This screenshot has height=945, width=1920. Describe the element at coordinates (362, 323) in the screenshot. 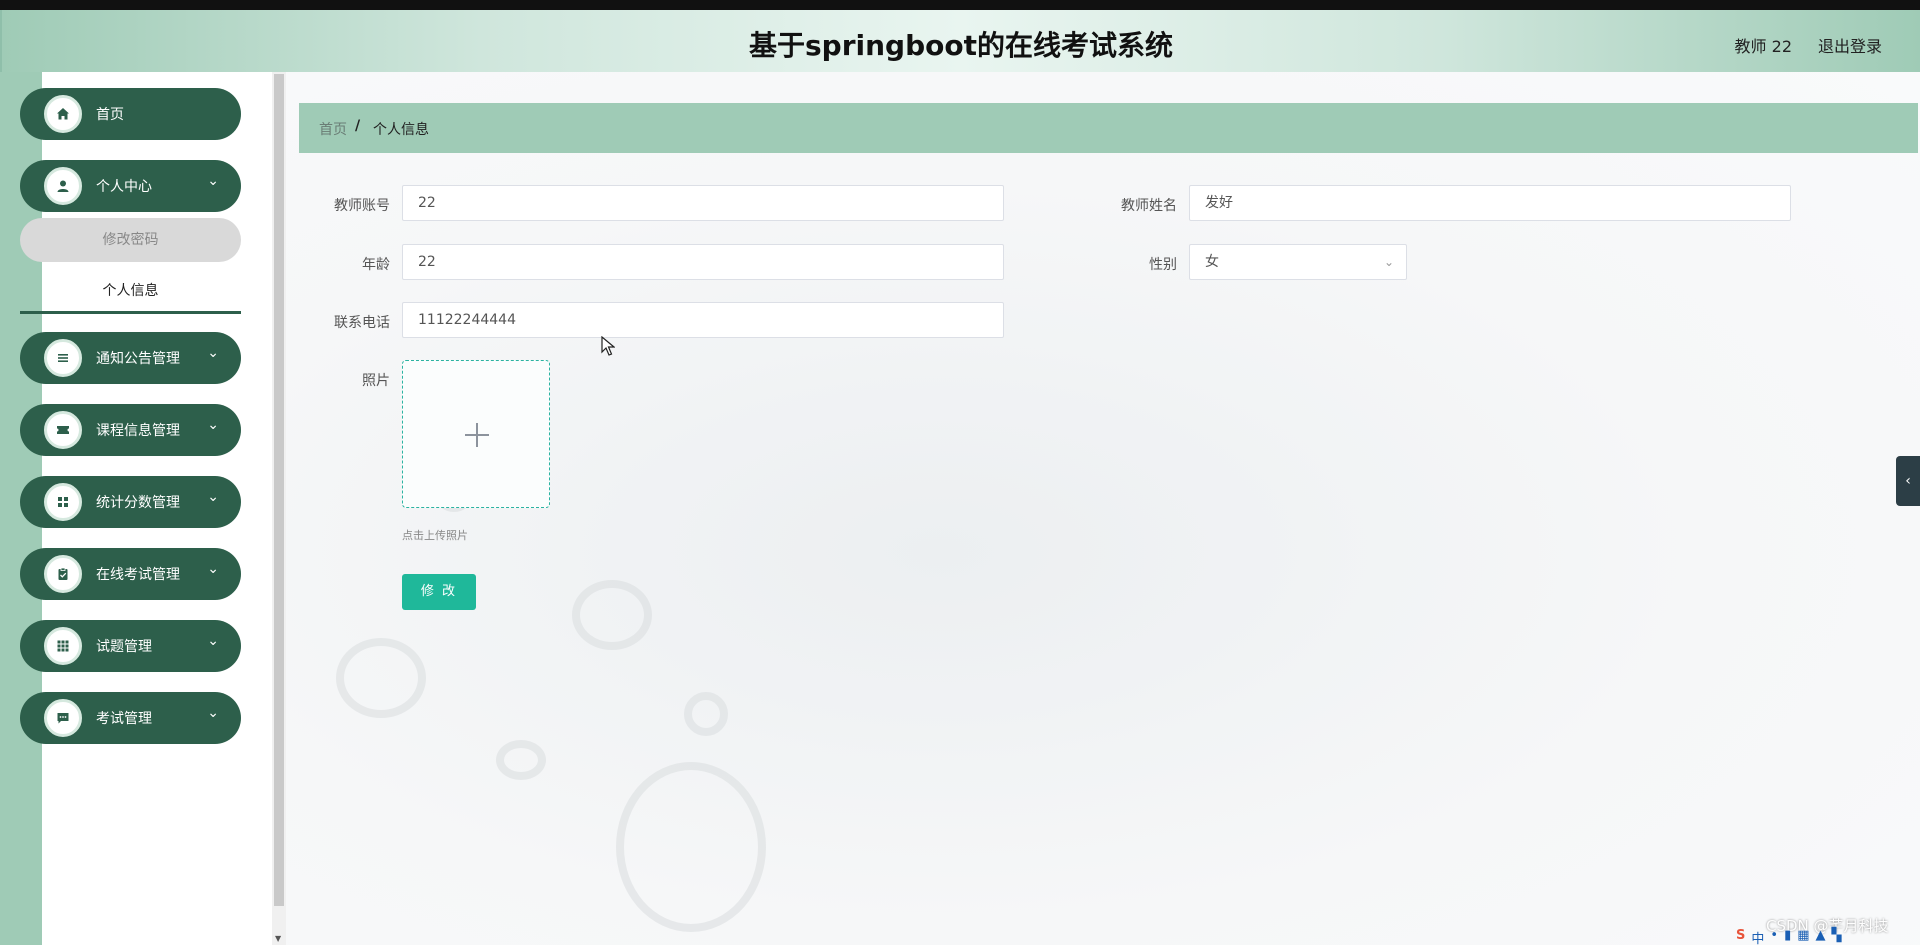

I see `phone-label: 联系电话` at that location.